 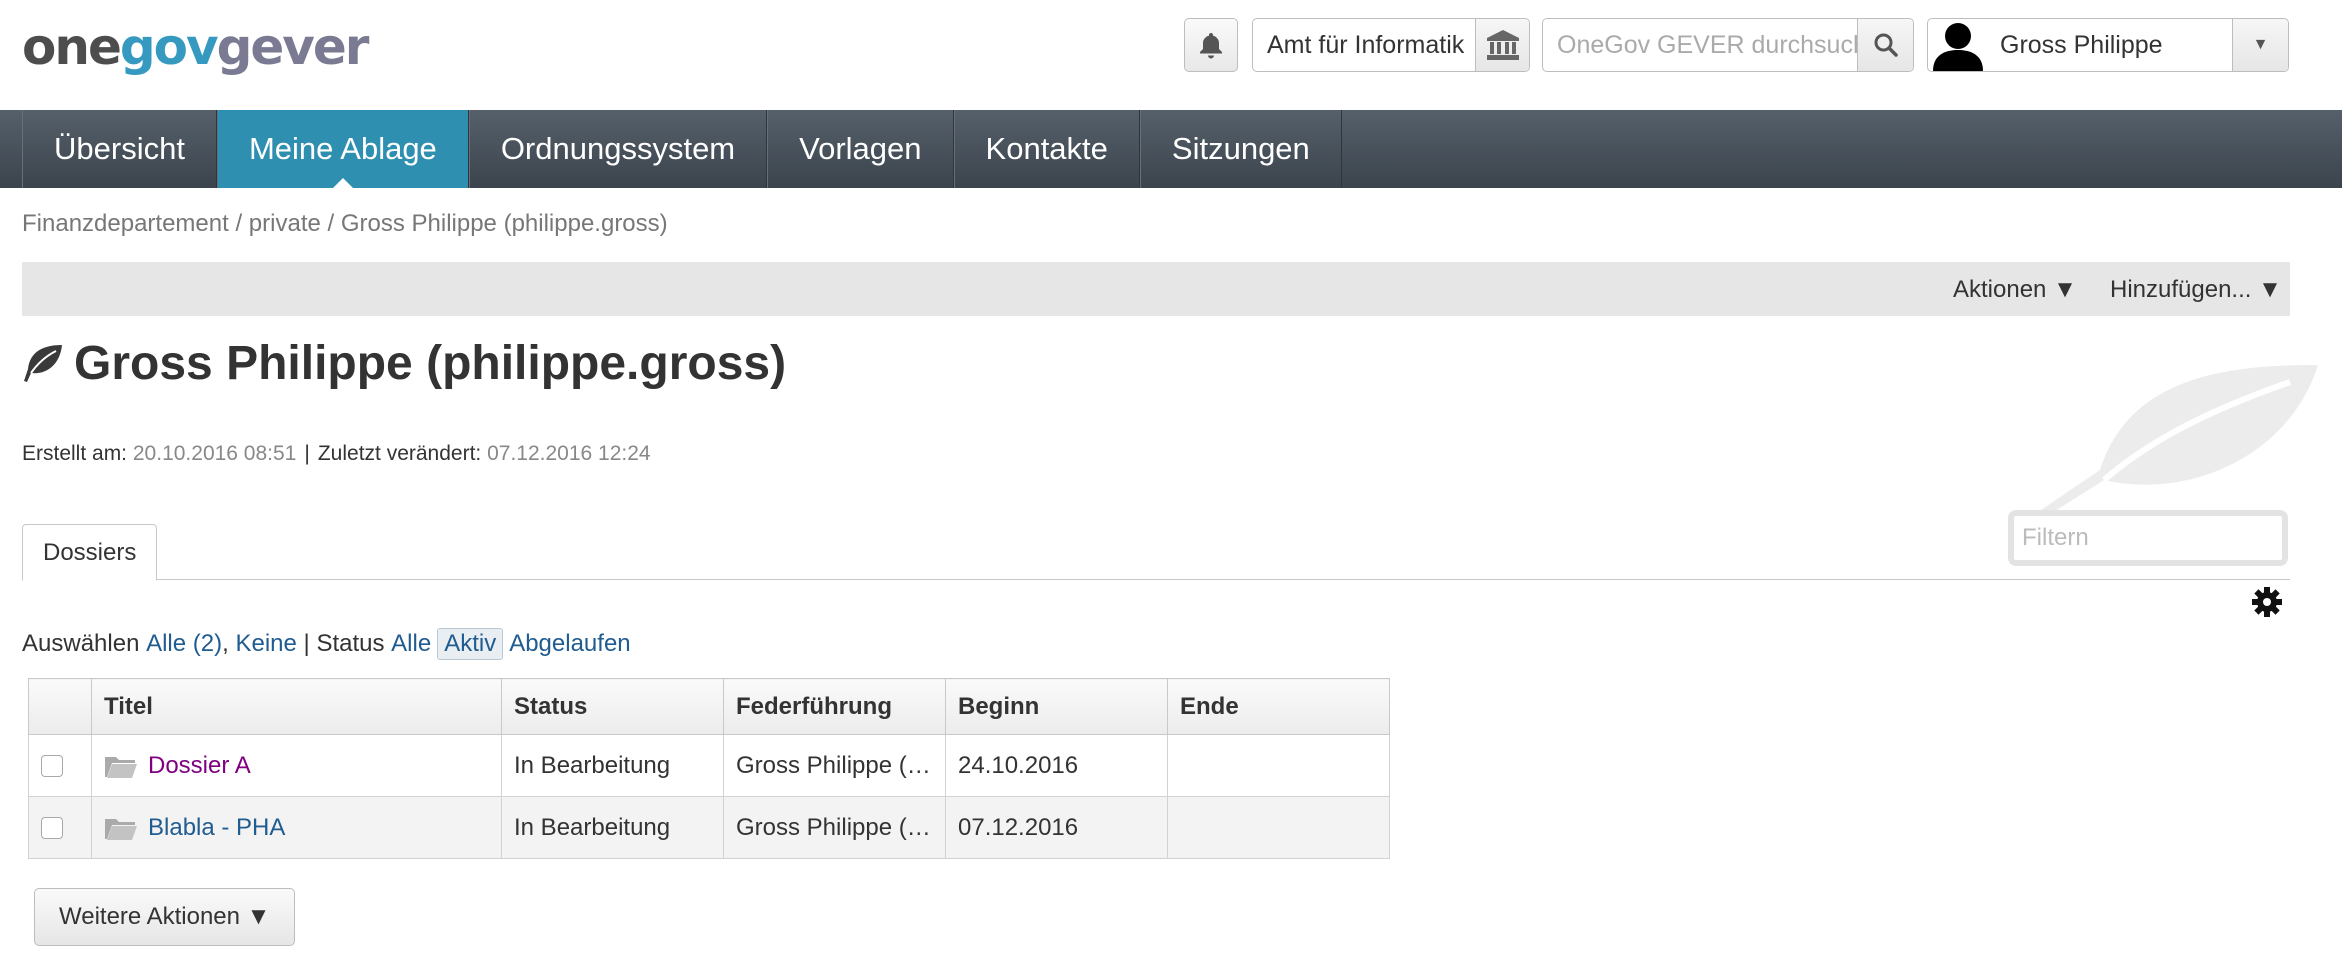 I want to click on user-silhouette-icon, so click(x=1958, y=47).